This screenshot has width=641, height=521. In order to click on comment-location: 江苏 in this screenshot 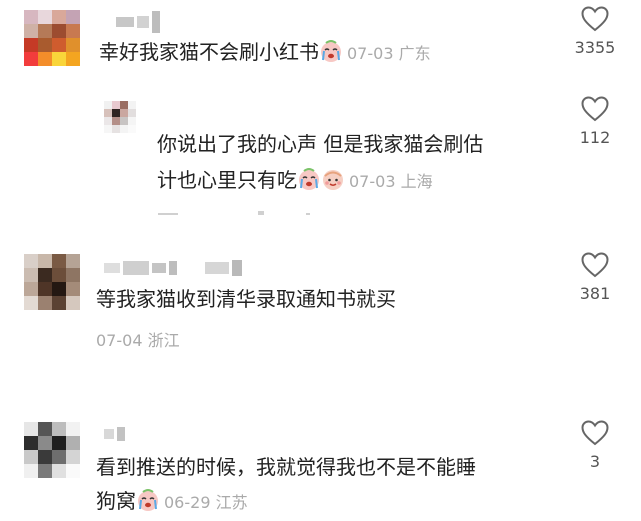, I will do `click(231, 502)`.